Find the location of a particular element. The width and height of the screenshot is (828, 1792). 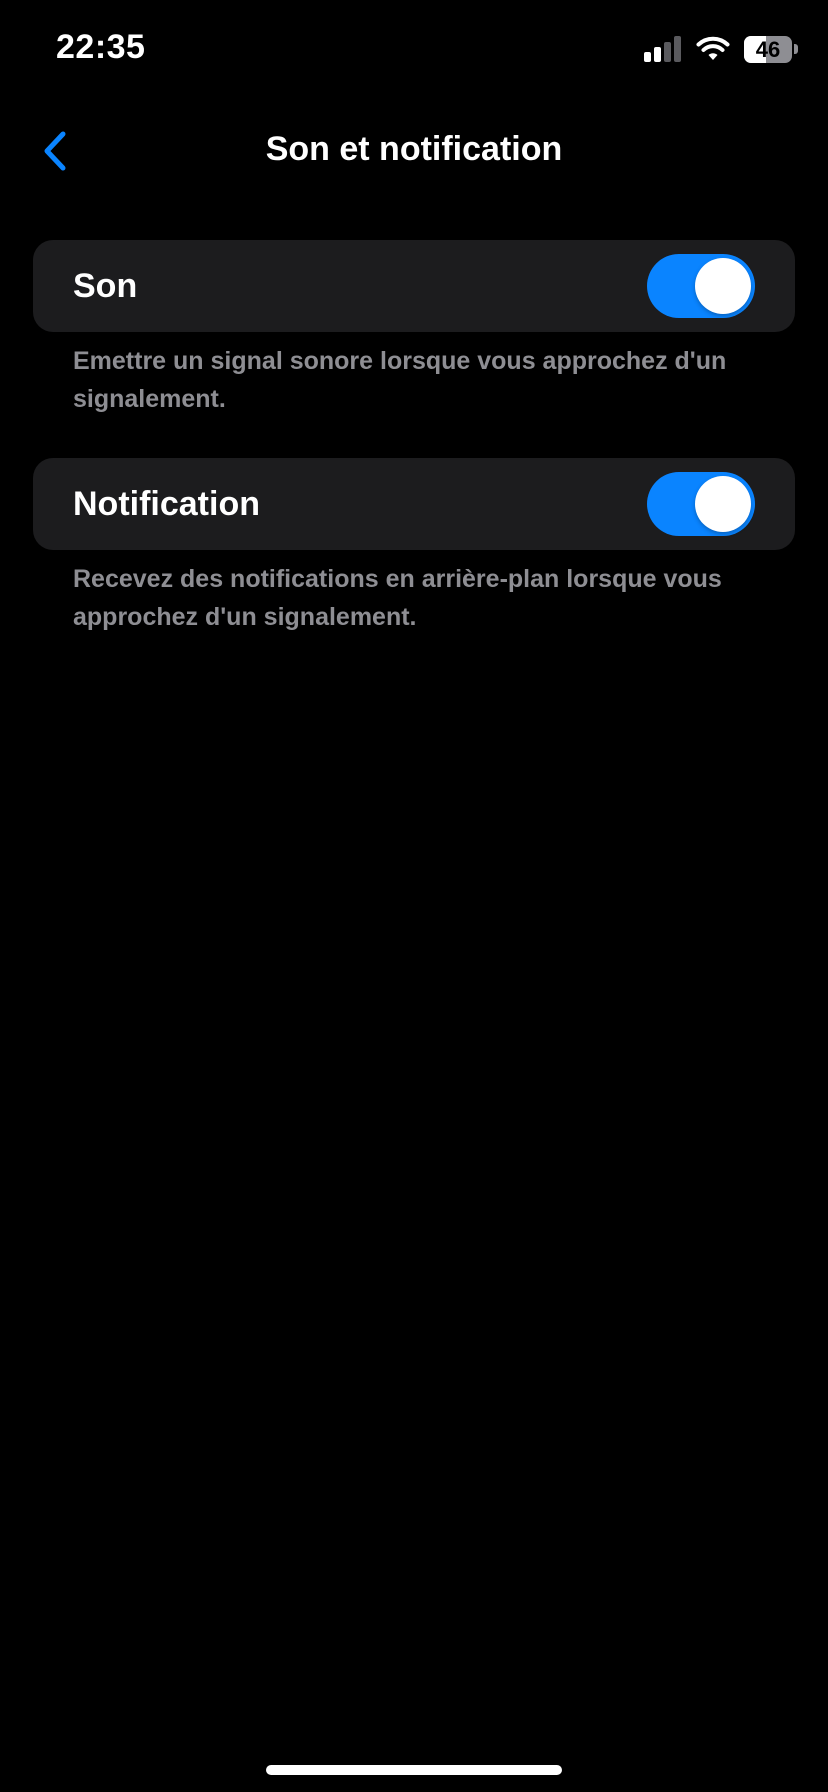

cellular-signal-icon is located at coordinates (662, 49).